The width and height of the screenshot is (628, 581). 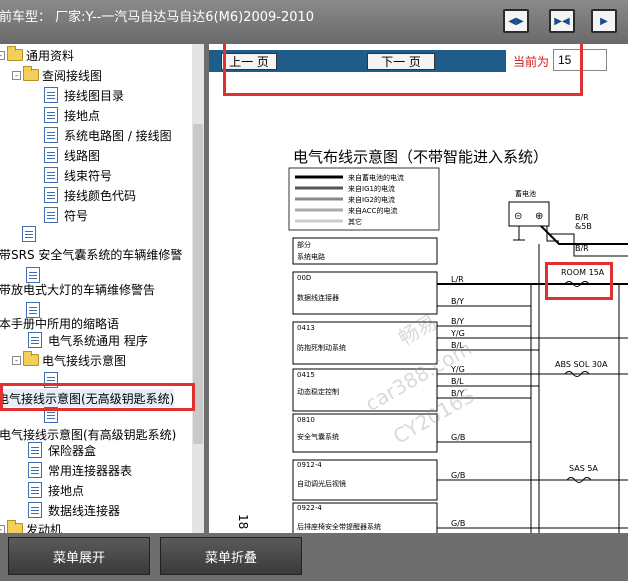 I want to click on tree-item: 保险器盒, so click(x=62, y=450).